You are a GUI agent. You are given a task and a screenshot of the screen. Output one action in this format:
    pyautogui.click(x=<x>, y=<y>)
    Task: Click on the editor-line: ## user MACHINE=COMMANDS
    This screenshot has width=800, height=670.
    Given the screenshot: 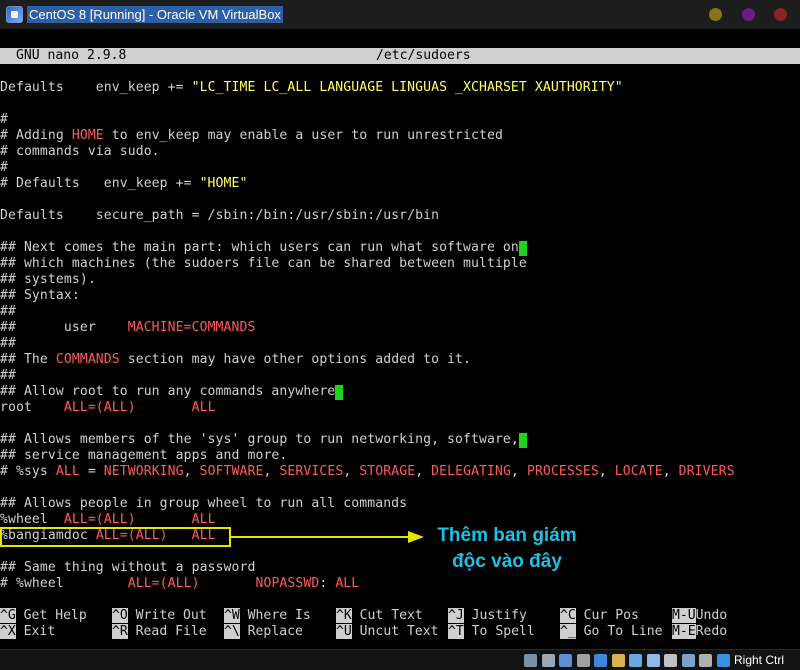 What is the action you would take?
    pyautogui.click(x=127, y=328)
    